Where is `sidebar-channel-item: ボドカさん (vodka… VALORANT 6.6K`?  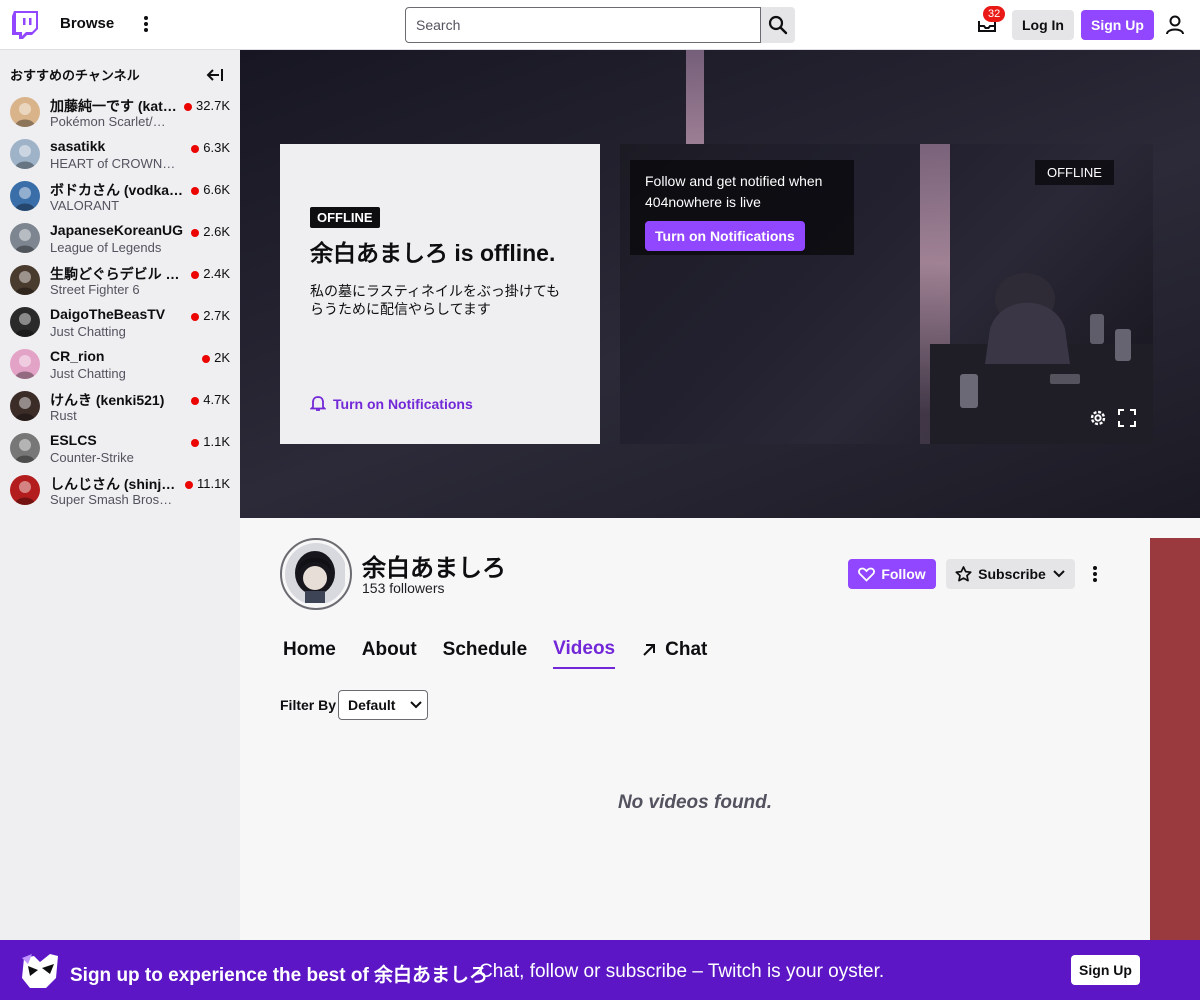
sidebar-channel-item: ボドカさん (vodka… VALORANT 6.6K is located at coordinates (120, 197).